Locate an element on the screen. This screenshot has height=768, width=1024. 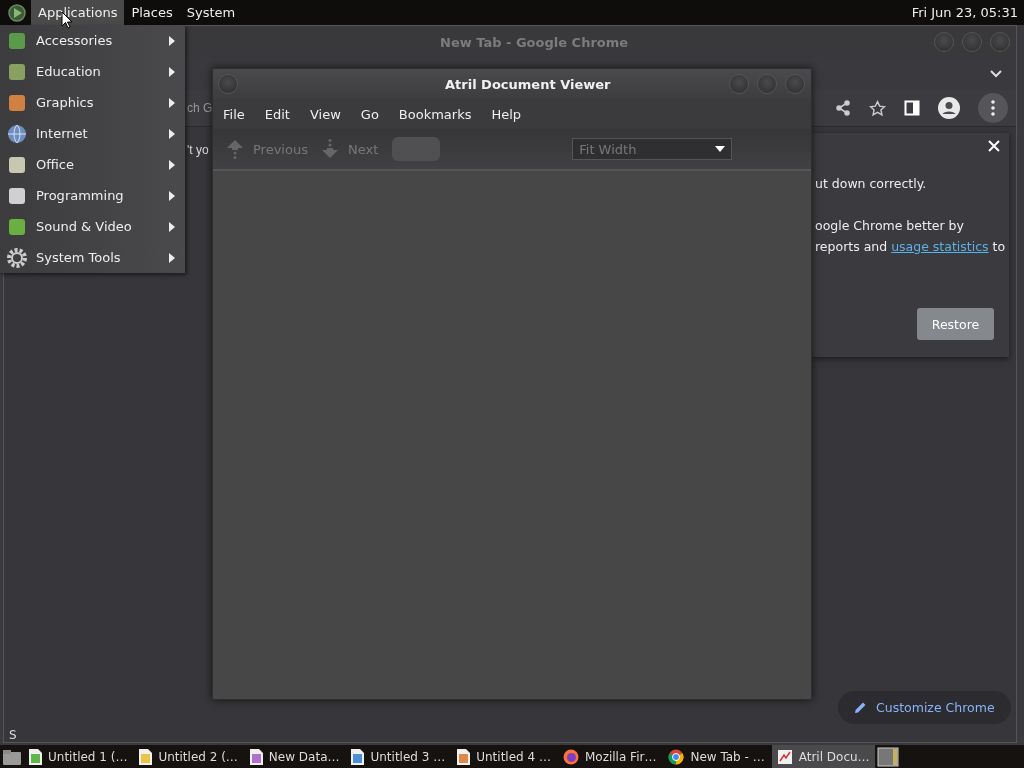
usage-statistics-link: usage statistics is located at coordinates (940, 246).